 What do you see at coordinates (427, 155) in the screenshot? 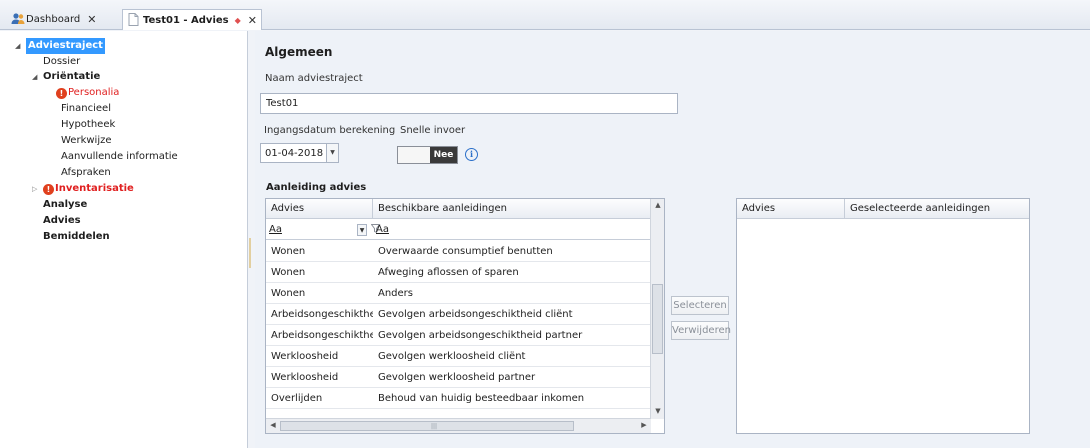
I see `quick-entry-toggle: Nee` at bounding box center [427, 155].